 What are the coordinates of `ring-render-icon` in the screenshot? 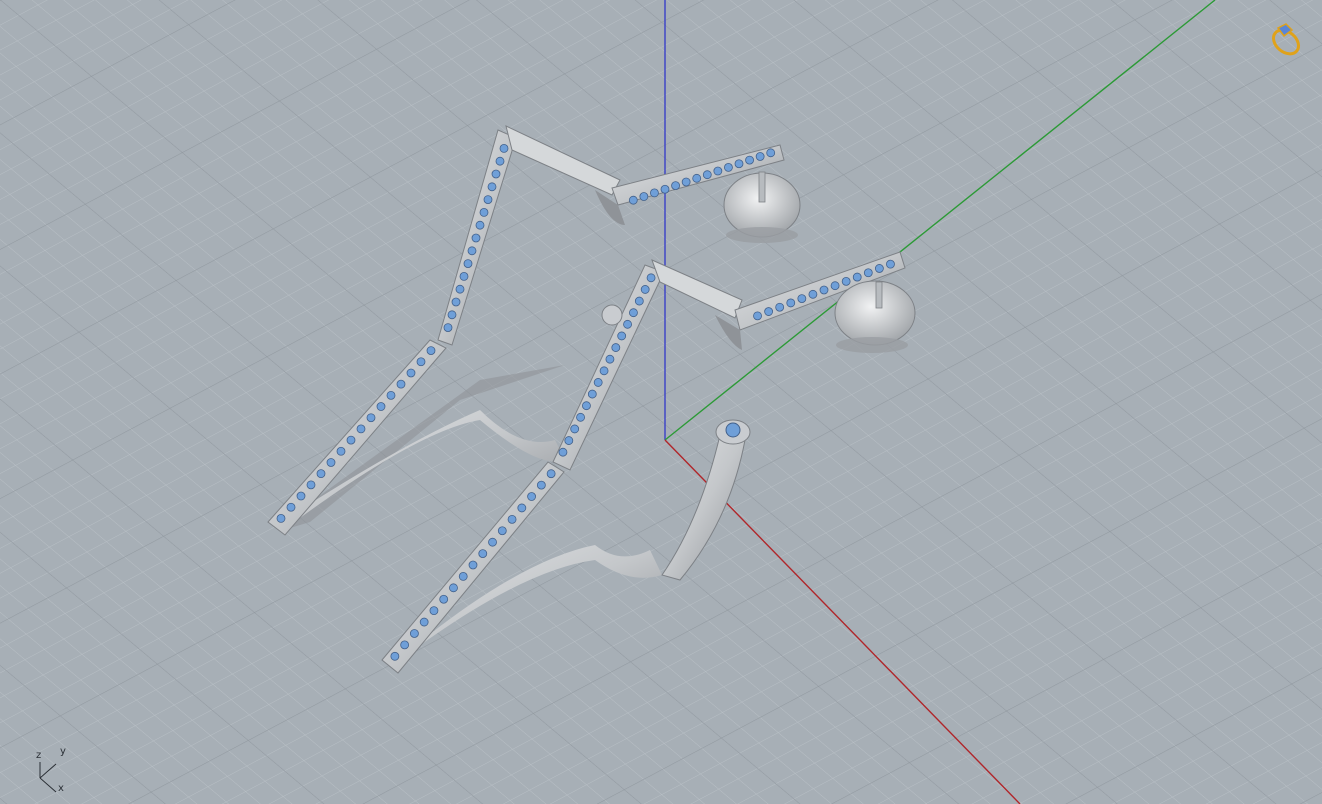 It's located at (1287, 39).